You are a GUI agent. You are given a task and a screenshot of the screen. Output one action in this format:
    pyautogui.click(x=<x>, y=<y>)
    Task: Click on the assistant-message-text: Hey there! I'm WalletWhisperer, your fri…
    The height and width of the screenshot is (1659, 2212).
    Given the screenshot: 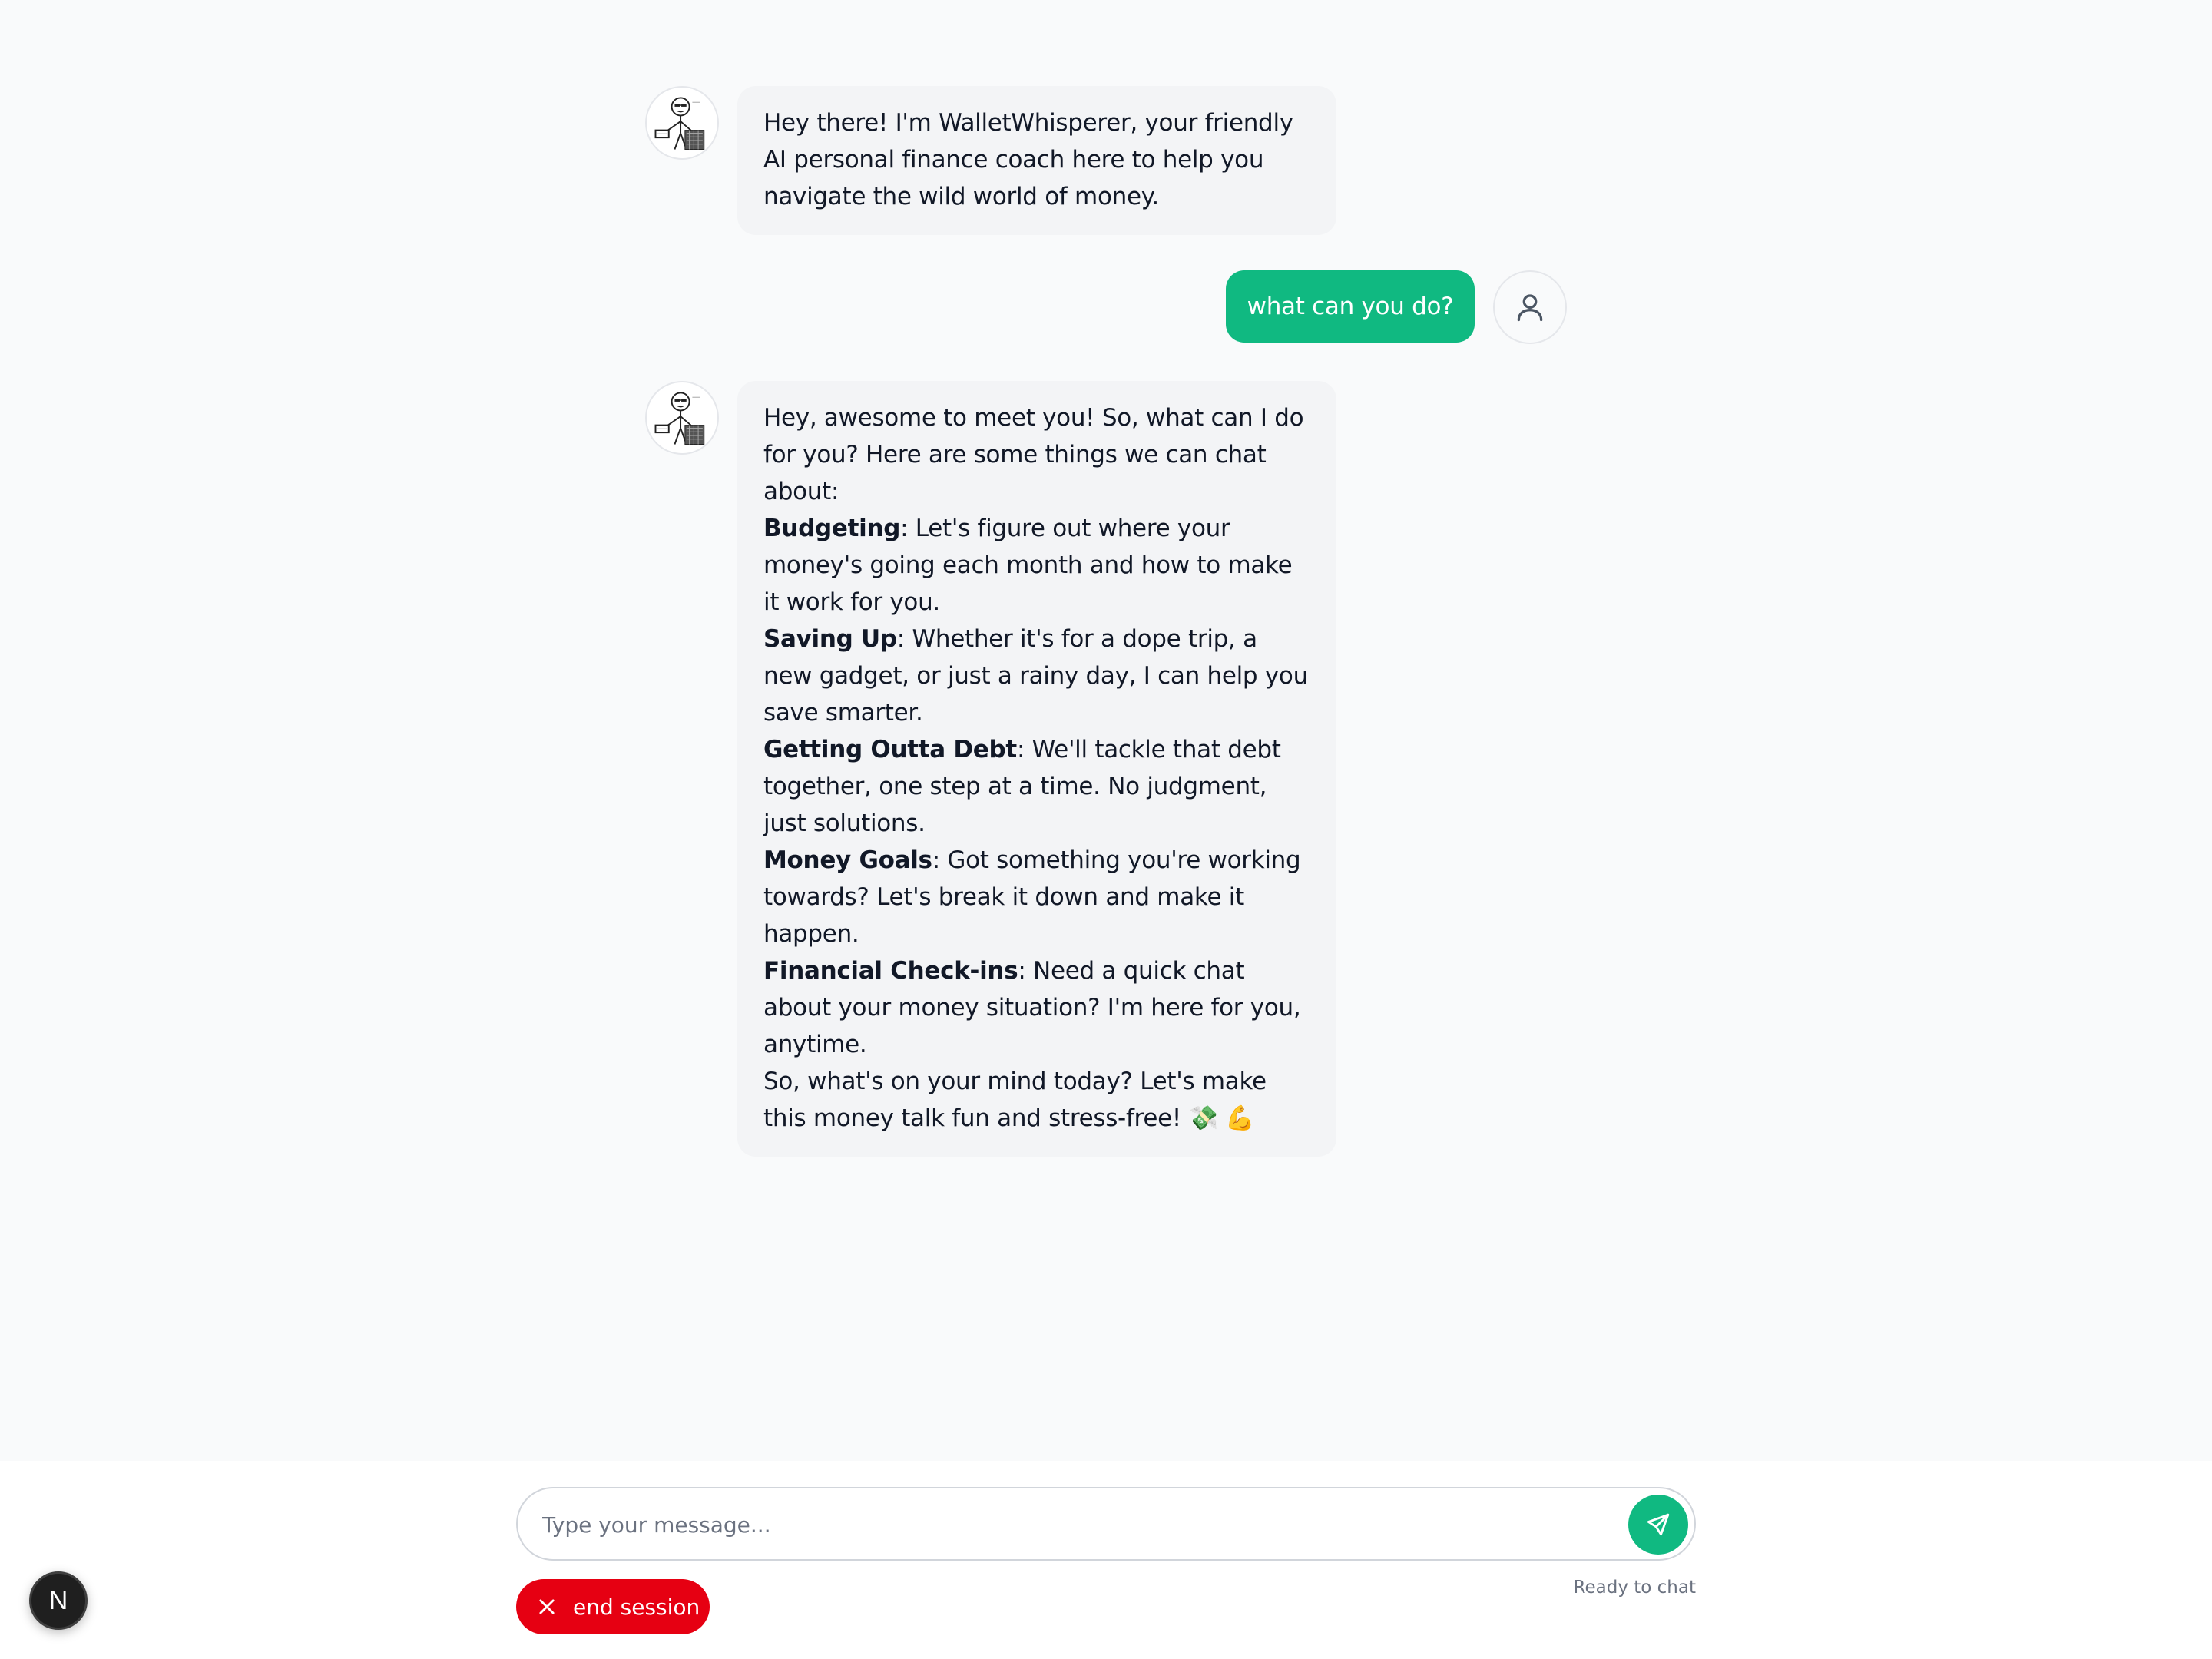 What is the action you would take?
    pyautogui.click(x=1028, y=160)
    